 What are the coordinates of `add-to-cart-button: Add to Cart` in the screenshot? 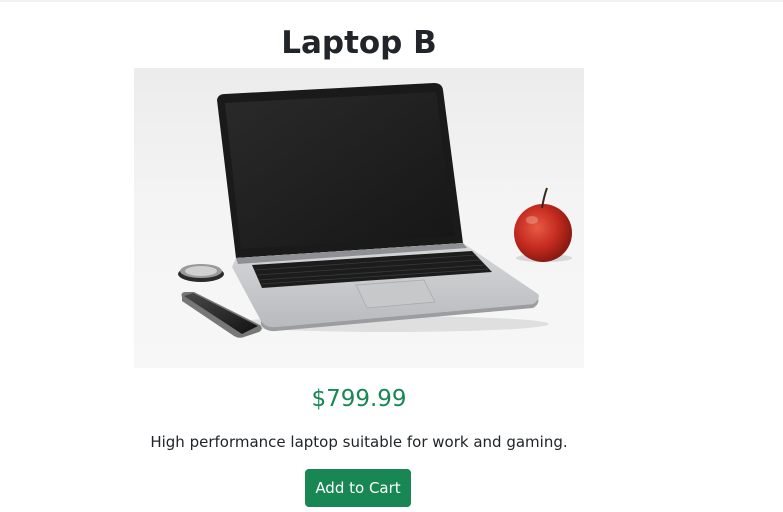 It's located at (358, 488).